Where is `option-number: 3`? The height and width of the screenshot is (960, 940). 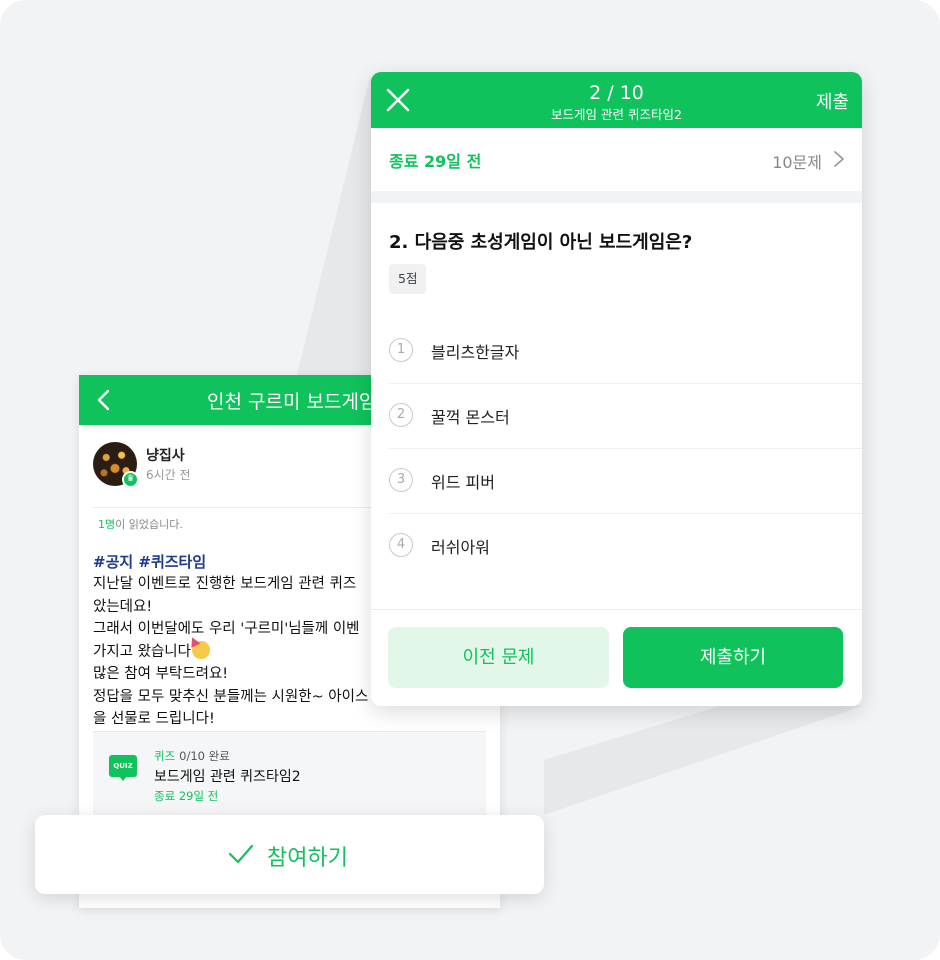
option-number: 3 is located at coordinates (401, 480).